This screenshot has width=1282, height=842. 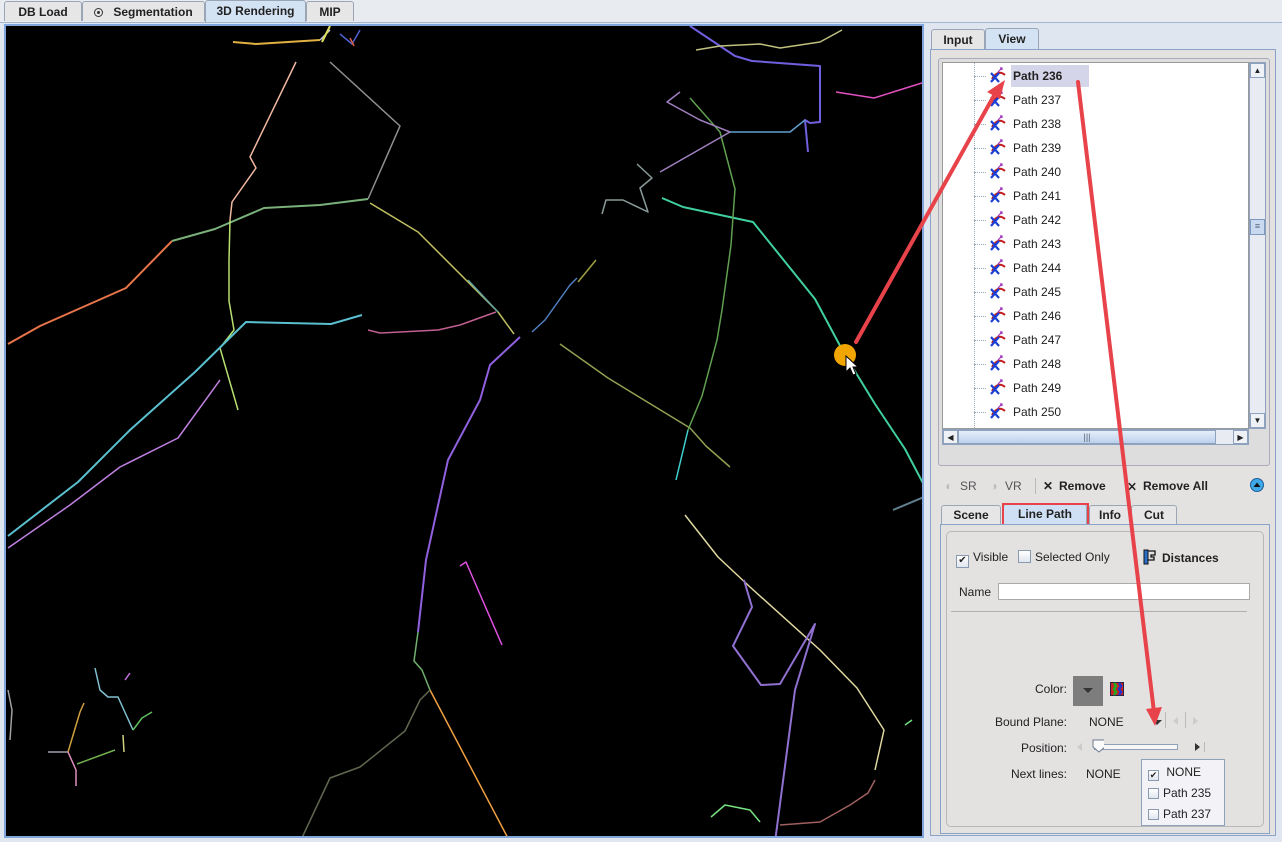 I want to click on tab-mip: MIP, so click(x=330, y=11).